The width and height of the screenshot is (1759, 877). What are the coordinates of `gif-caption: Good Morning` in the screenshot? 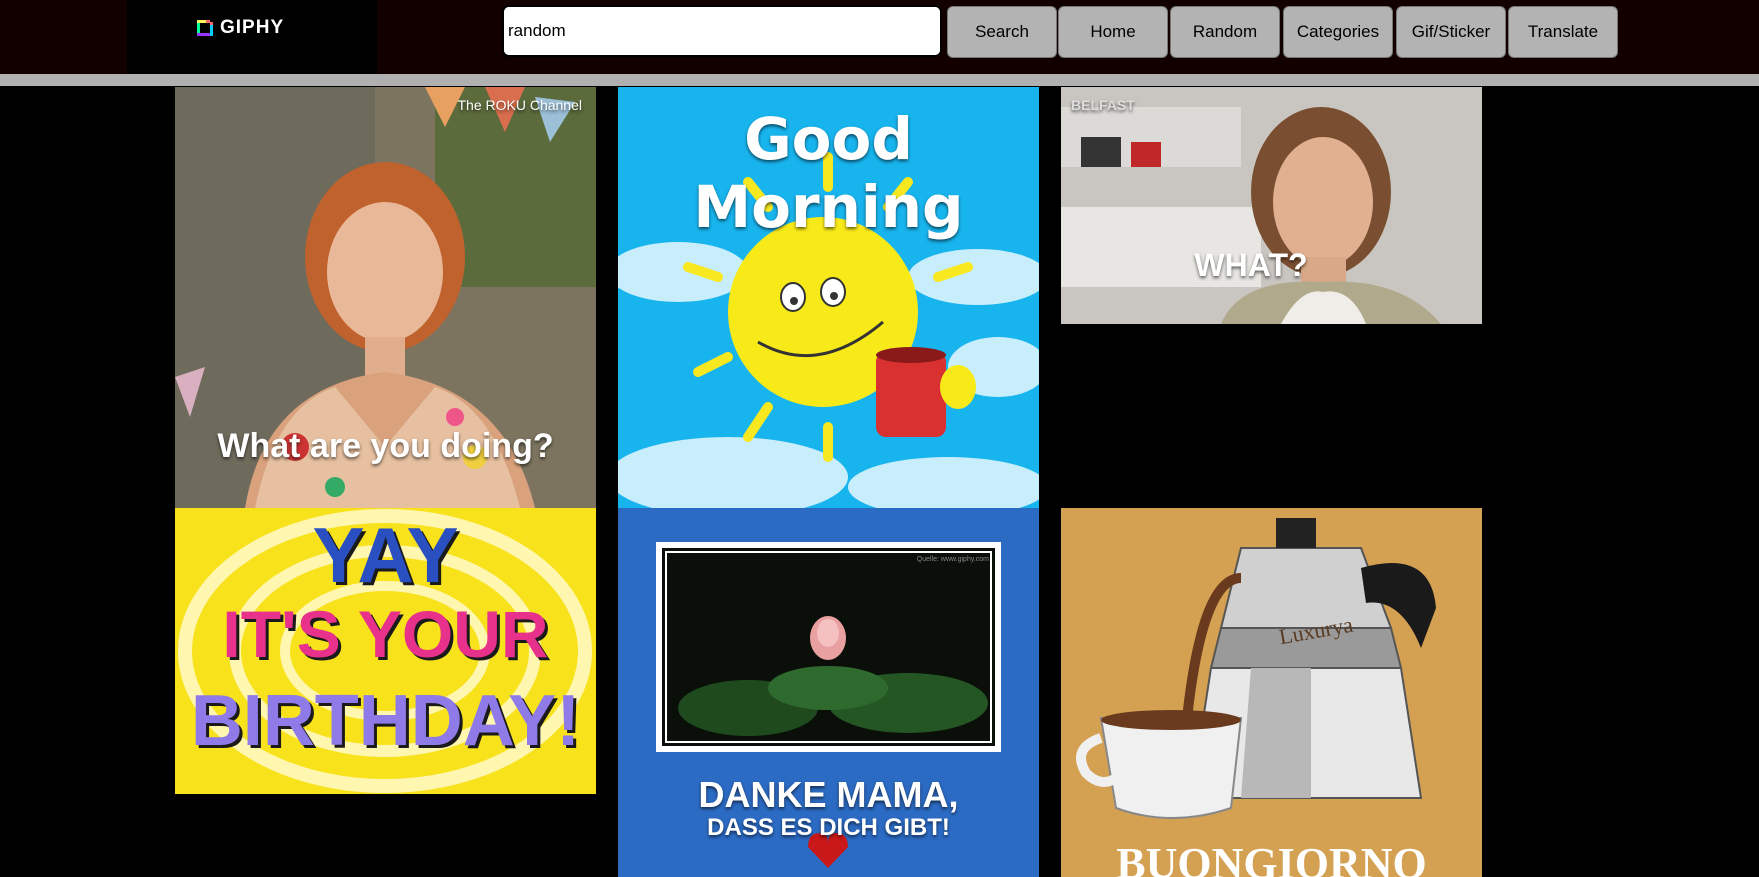 It's located at (828, 173).